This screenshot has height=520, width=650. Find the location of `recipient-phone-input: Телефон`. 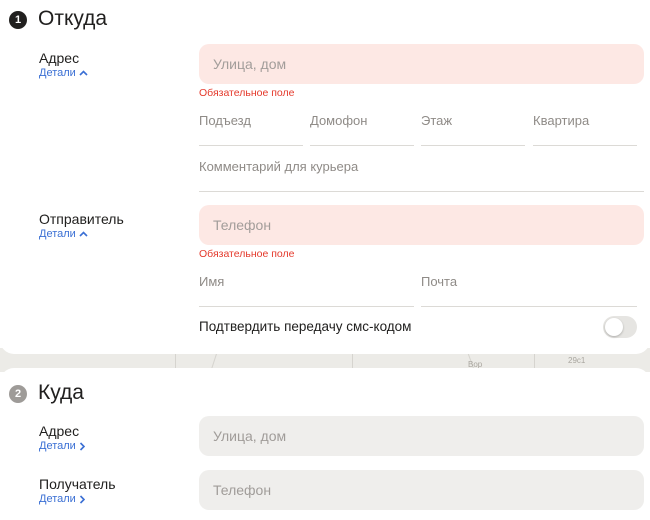

recipient-phone-input: Телефон is located at coordinates (421, 490).